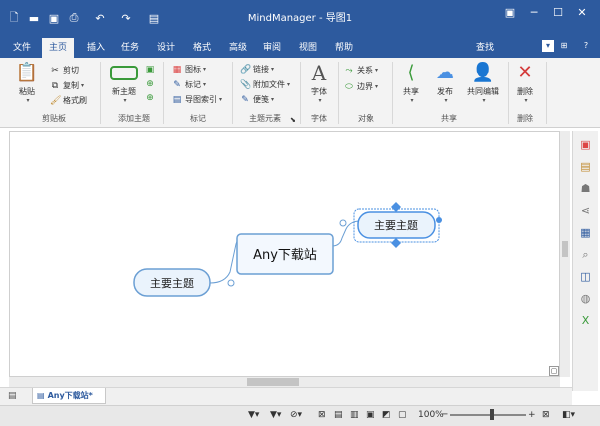 This screenshot has width=600, height=426. What do you see at coordinates (177, 99) in the screenshot?
I see `map-index-icon: ▤` at bounding box center [177, 99].